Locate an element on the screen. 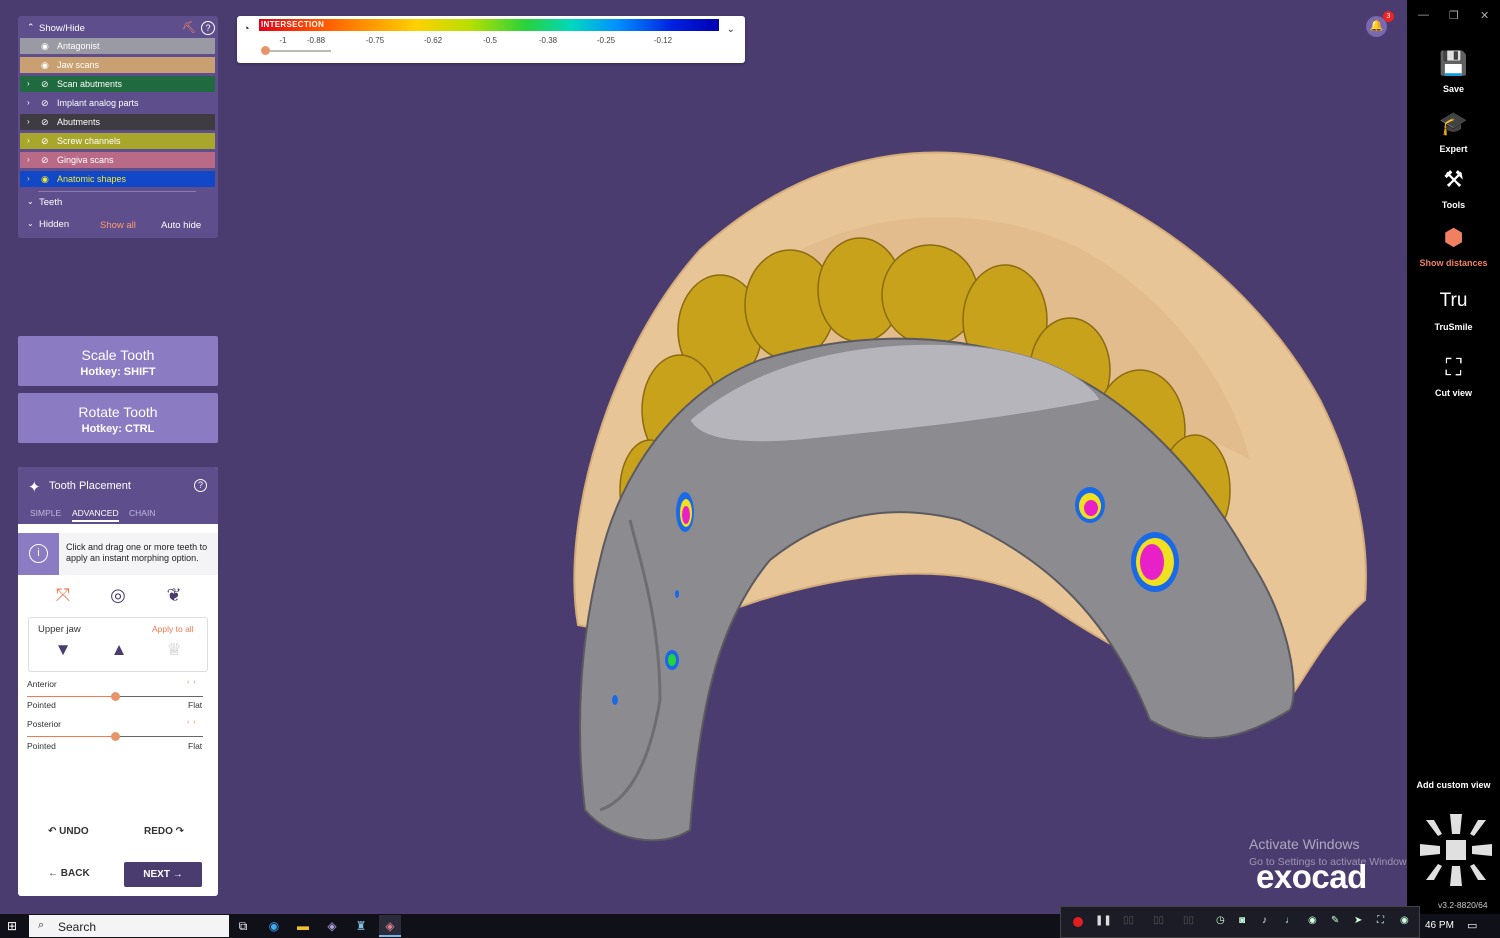  speaker-icon: ♪ is located at coordinates (1264, 920).